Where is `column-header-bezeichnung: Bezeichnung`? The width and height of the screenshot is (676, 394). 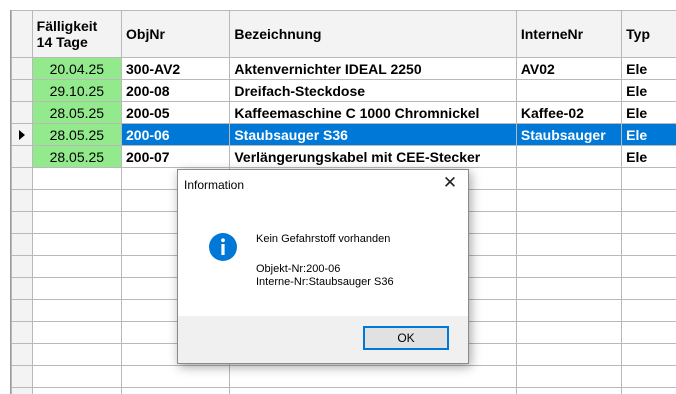 column-header-bezeichnung: Bezeichnung is located at coordinates (373, 34).